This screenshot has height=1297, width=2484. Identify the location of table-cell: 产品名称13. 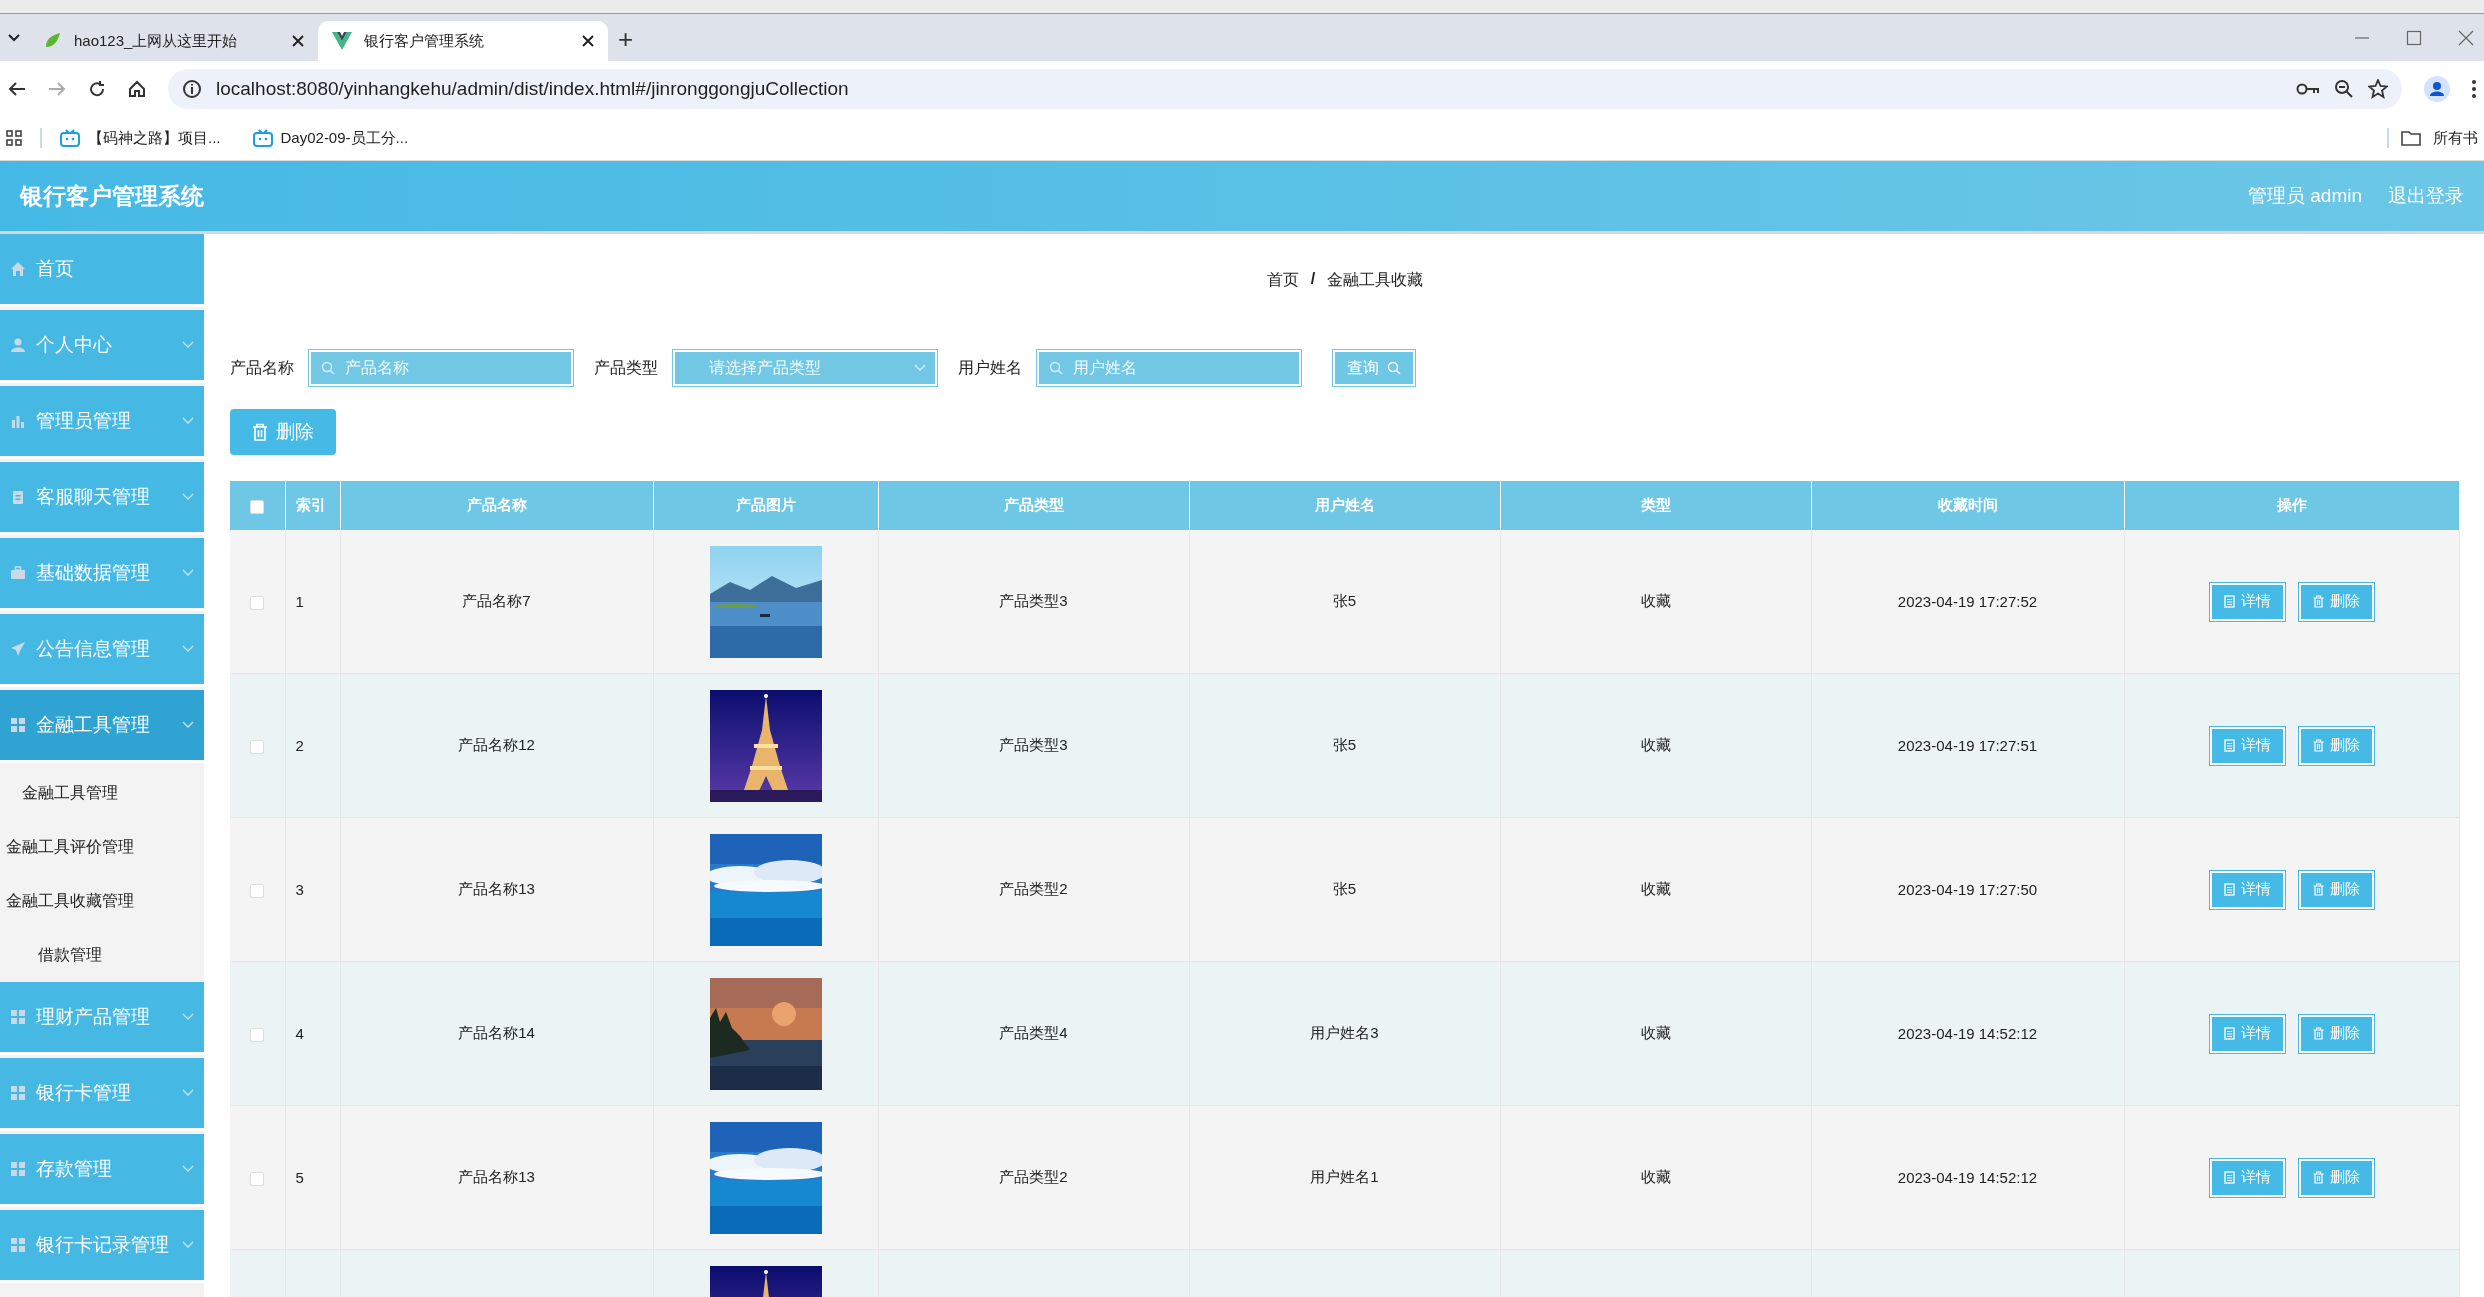
(496, 888).